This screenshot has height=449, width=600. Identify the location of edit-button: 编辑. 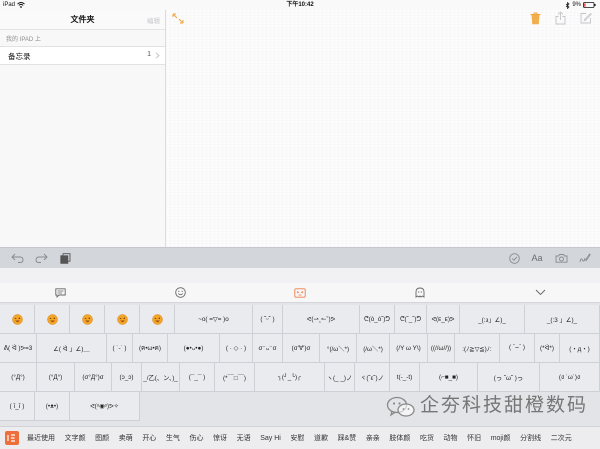
(153, 20).